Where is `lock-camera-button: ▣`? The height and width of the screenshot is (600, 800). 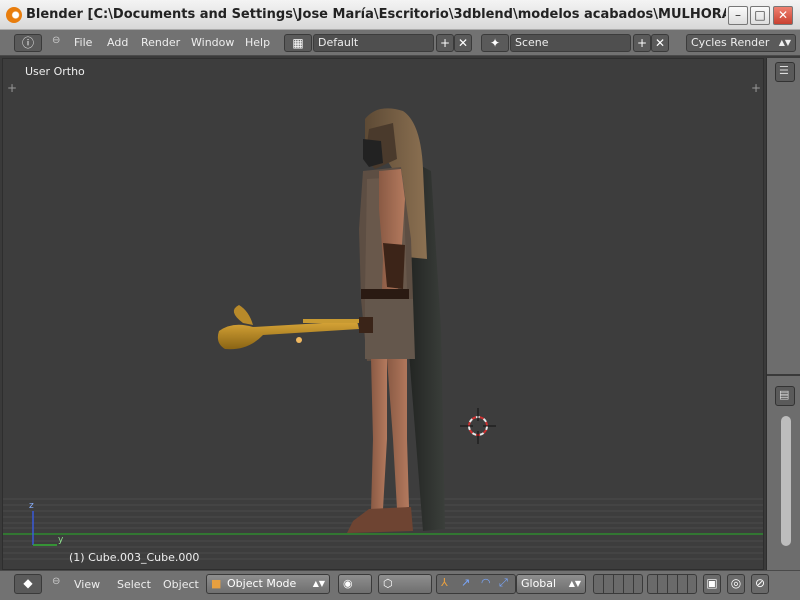
lock-camera-button: ▣ is located at coordinates (712, 584).